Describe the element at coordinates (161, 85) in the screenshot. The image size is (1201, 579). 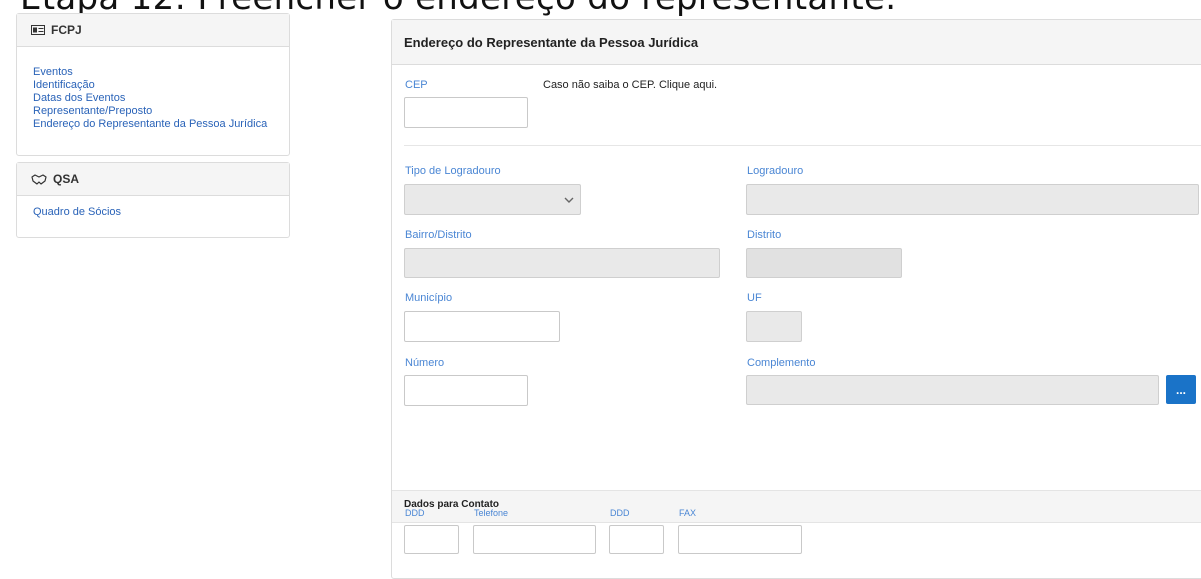
I see `sidebar-link-identificacao: Identificação` at that location.